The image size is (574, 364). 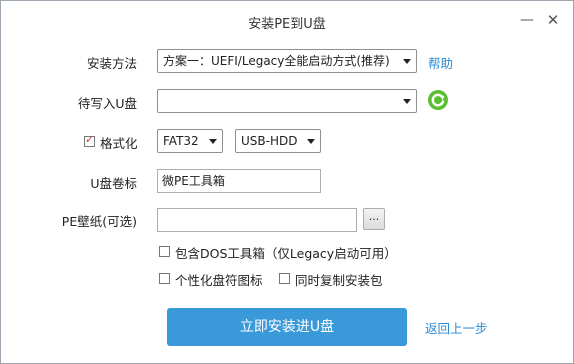 I want to click on help-link: 帮助, so click(x=440, y=62).